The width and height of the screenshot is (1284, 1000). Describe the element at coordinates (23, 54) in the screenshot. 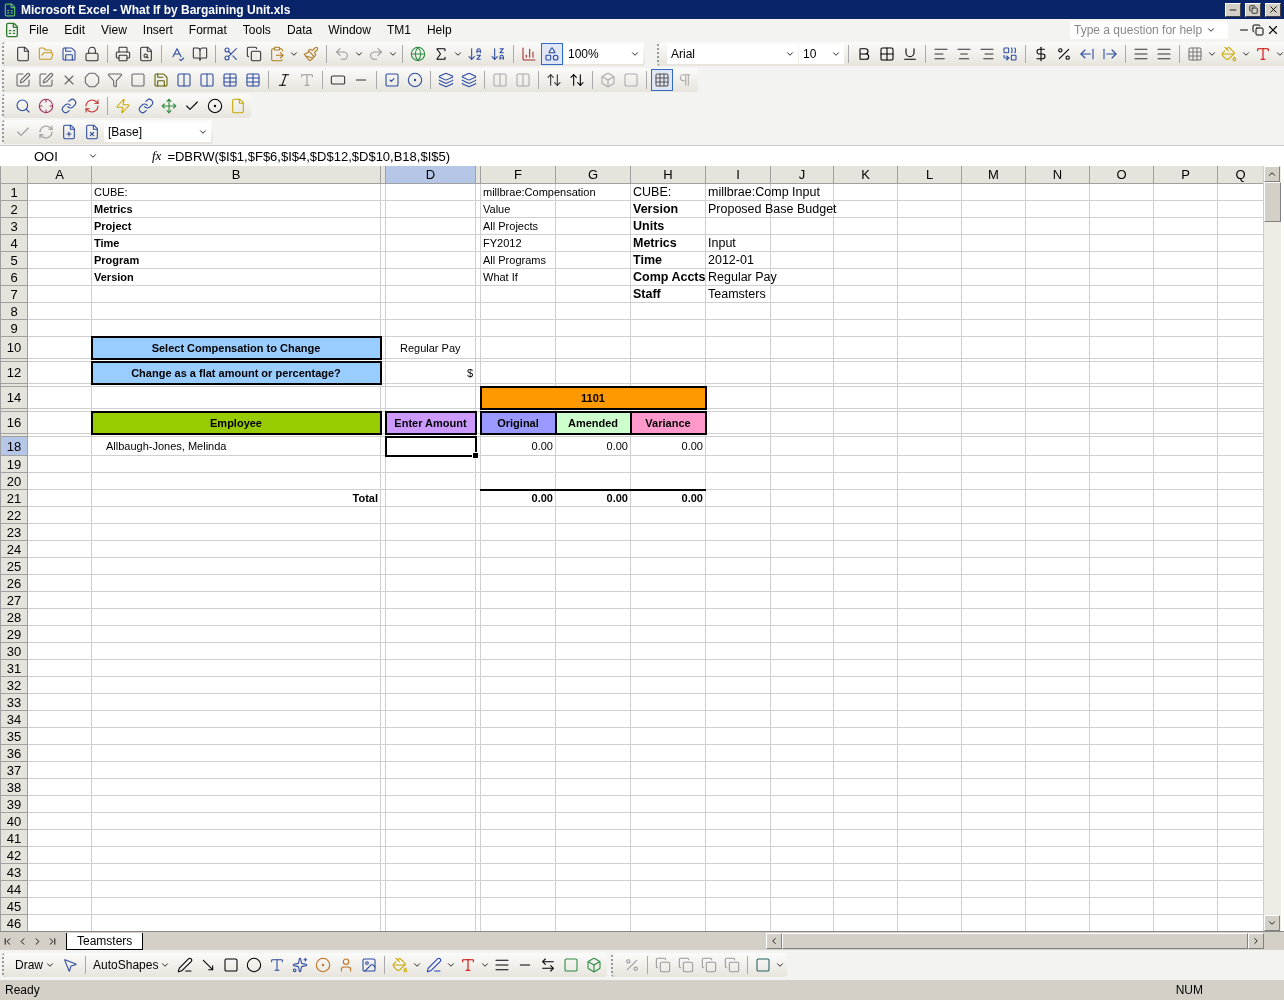

I see `page-icon` at that location.